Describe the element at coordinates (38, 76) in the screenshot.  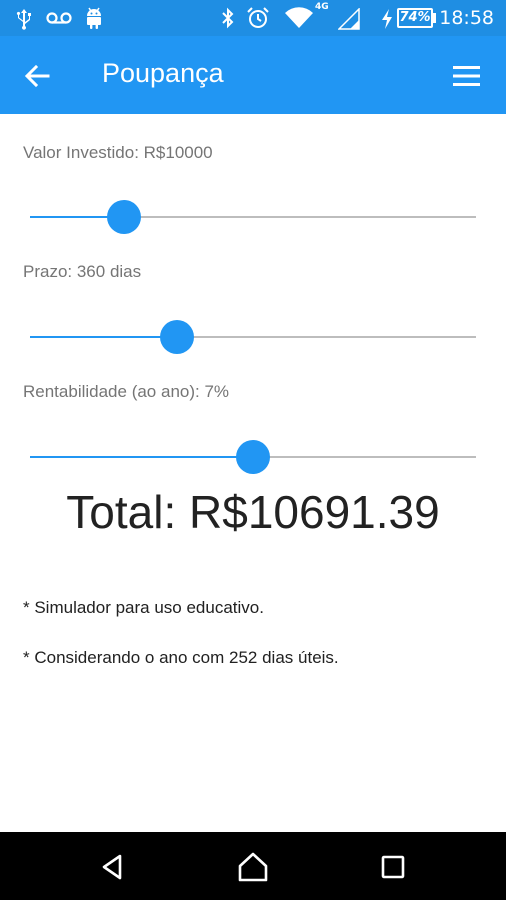
I see `arrow-back-icon` at that location.